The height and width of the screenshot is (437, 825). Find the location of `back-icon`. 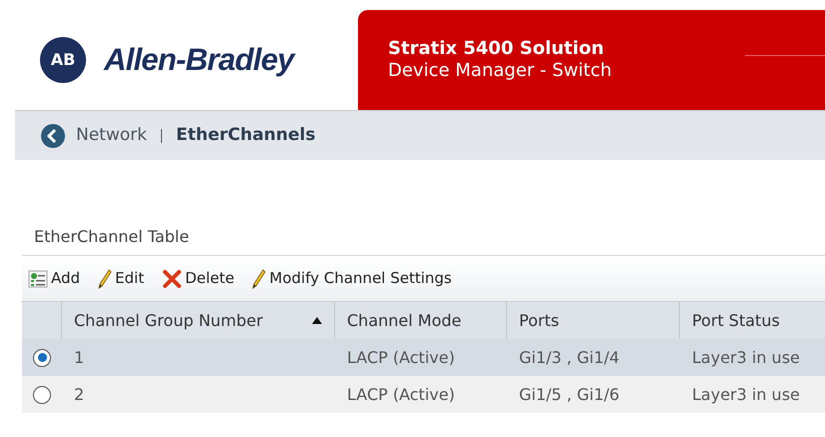

back-icon is located at coordinates (53, 135).